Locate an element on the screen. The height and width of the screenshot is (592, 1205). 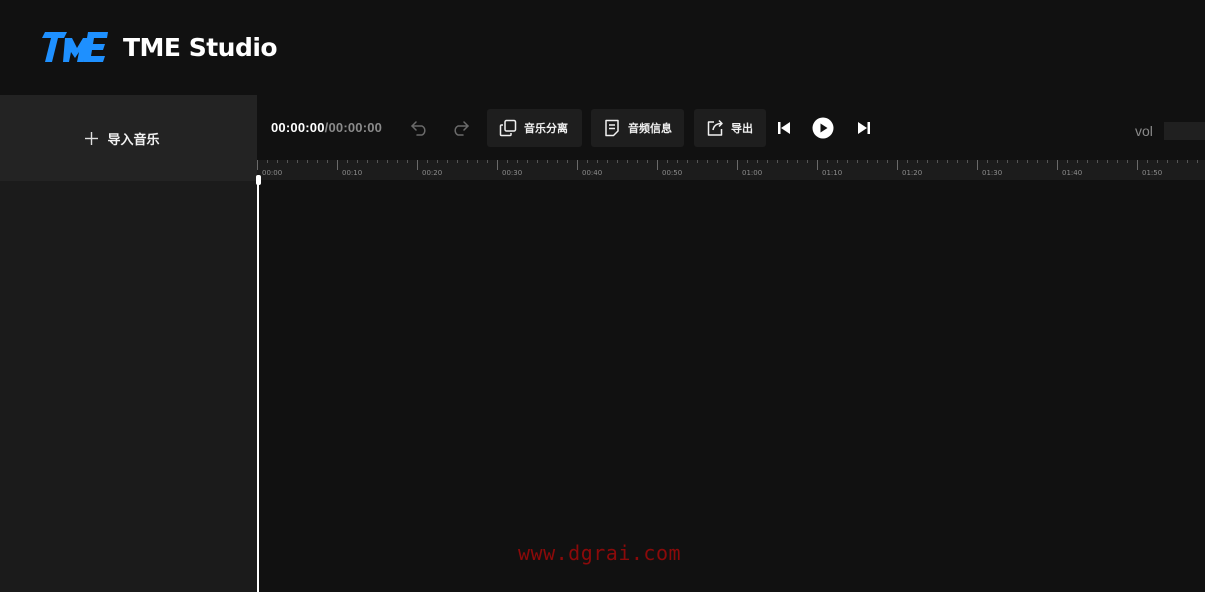
import-music-button: 导入音乐 is located at coordinates (122, 138).